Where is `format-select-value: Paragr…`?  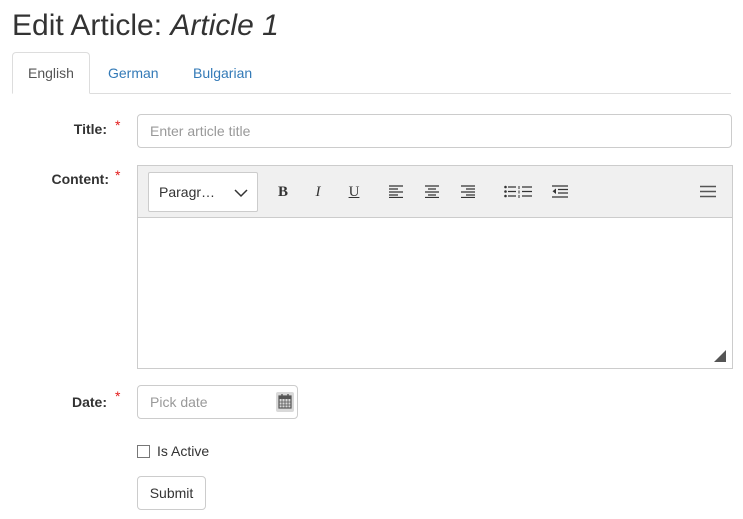 format-select-value: Paragr… is located at coordinates (187, 192).